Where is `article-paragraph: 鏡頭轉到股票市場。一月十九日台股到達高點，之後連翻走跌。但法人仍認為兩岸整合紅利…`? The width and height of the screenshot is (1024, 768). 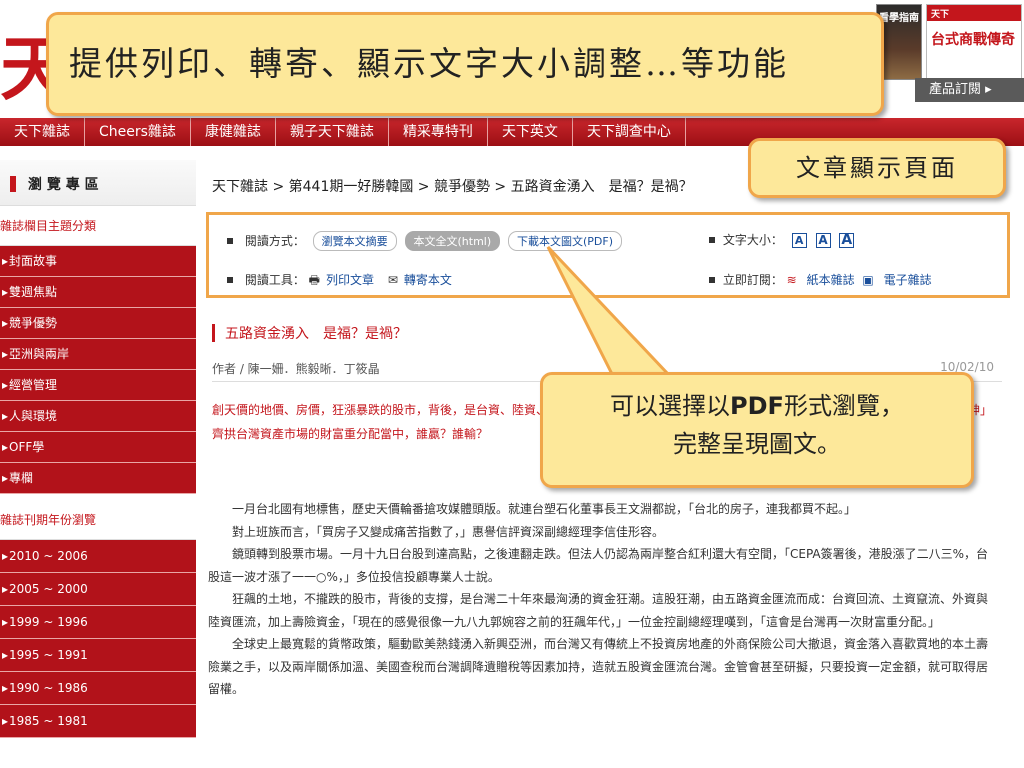 article-paragraph: 鏡頭轉到股票市場。一月十九日台股到達高點，之後連翻走跌。但法人仍認為兩岸整合紅利… is located at coordinates (598, 565).